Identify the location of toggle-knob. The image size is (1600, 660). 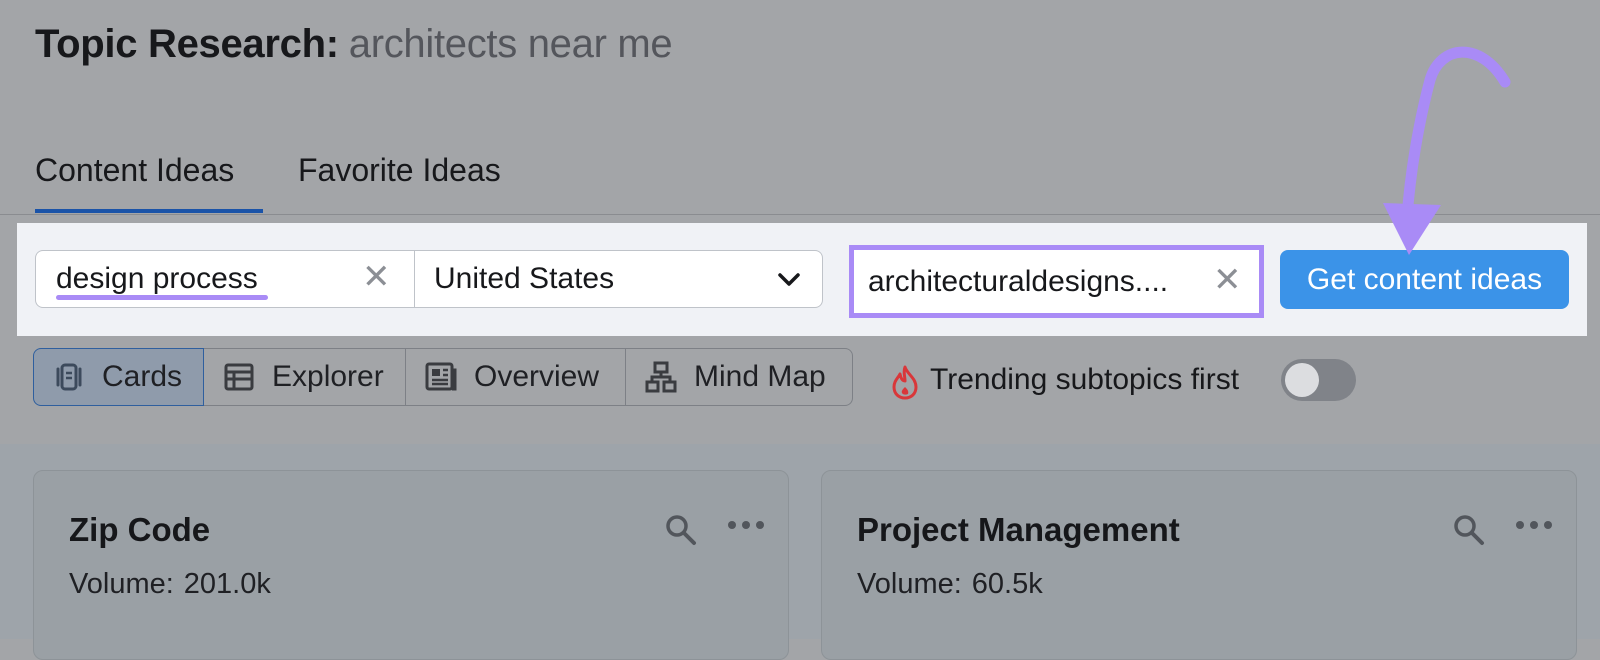
(1302, 380).